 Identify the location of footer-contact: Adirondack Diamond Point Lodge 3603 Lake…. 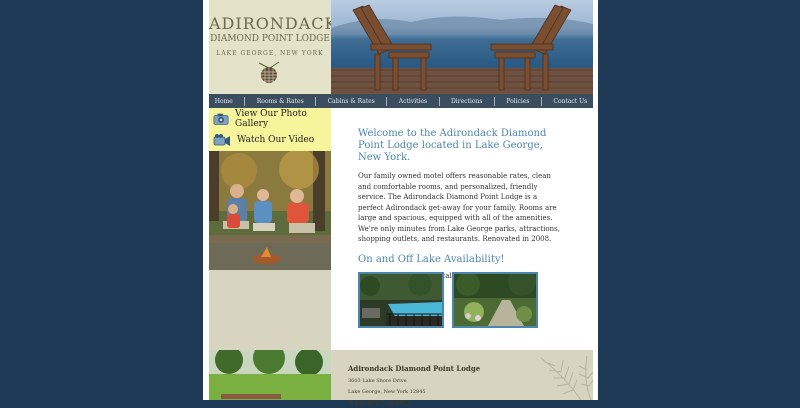
(414, 386).